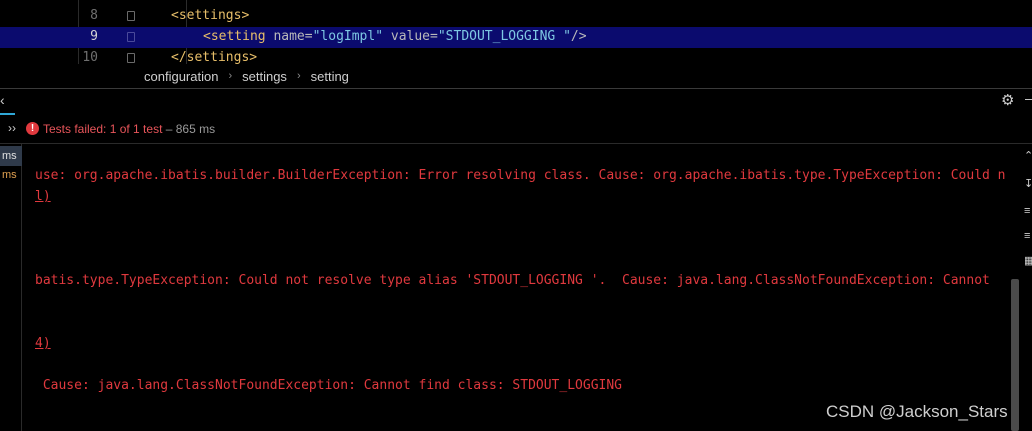 The height and width of the screenshot is (431, 1032). I want to click on tests-failed-label: Tests failed: 1 of 1 test, so click(103, 129).